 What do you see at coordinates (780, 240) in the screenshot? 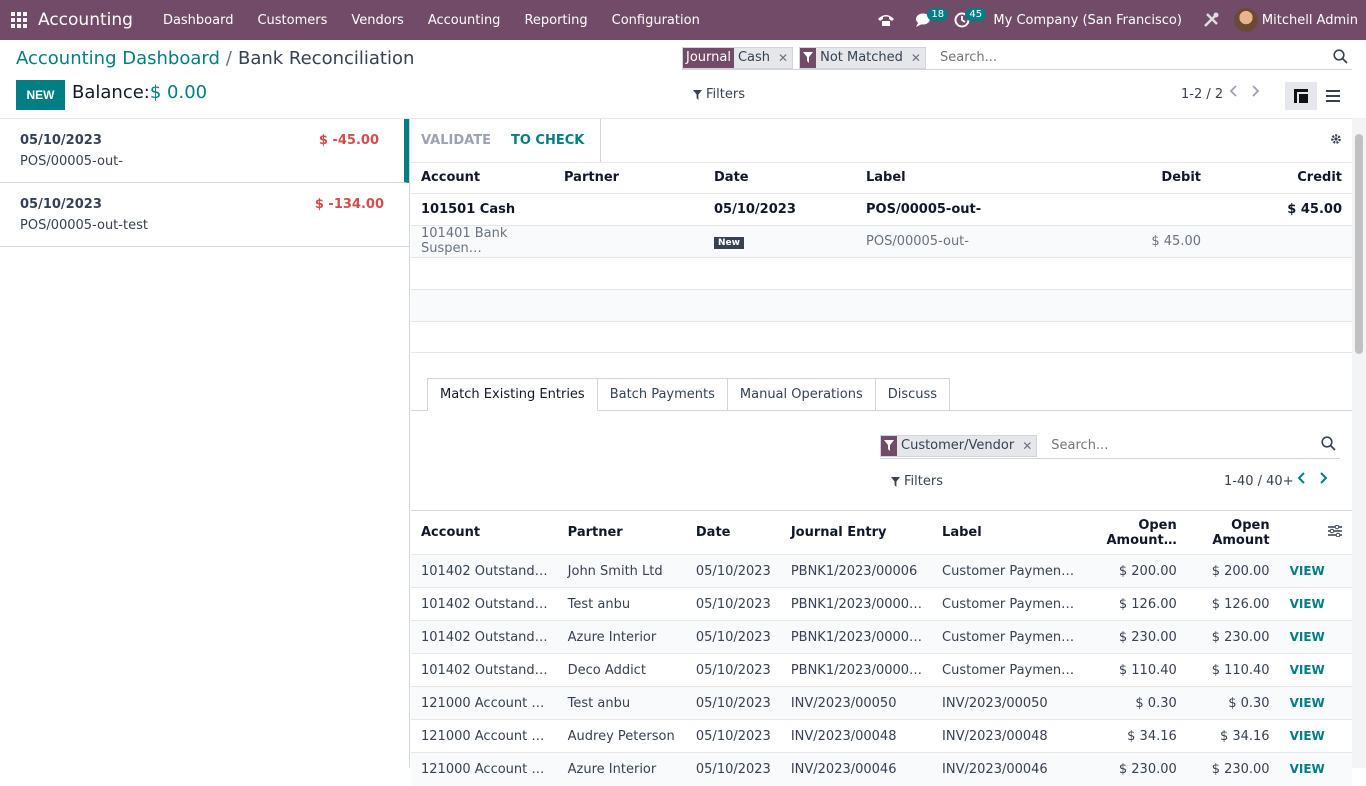
I see `cell-date: New` at bounding box center [780, 240].